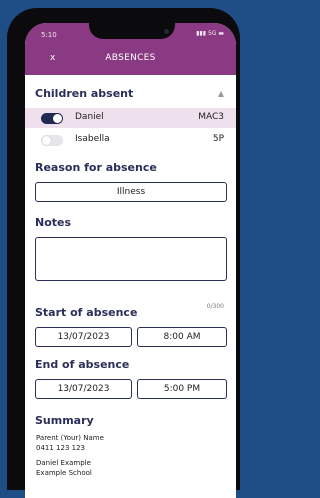 The height and width of the screenshot is (498, 320). Describe the element at coordinates (92, 139) in the screenshot. I see `child-name: Isabella` at that location.